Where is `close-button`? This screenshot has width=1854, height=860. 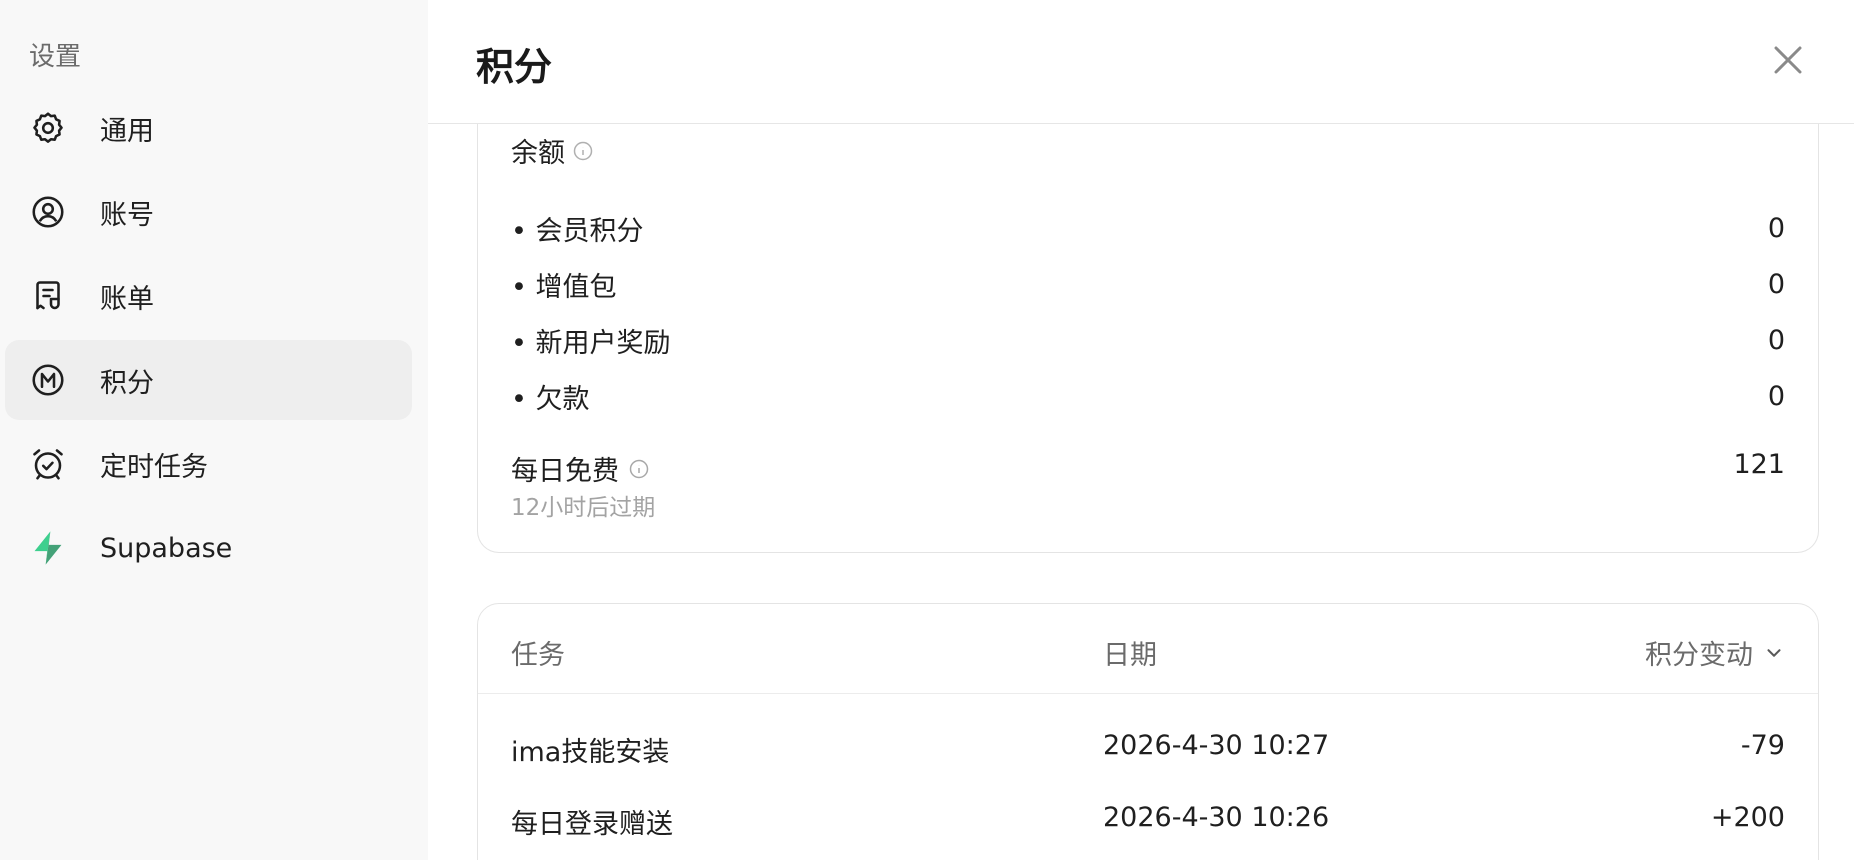
close-button is located at coordinates (1788, 60).